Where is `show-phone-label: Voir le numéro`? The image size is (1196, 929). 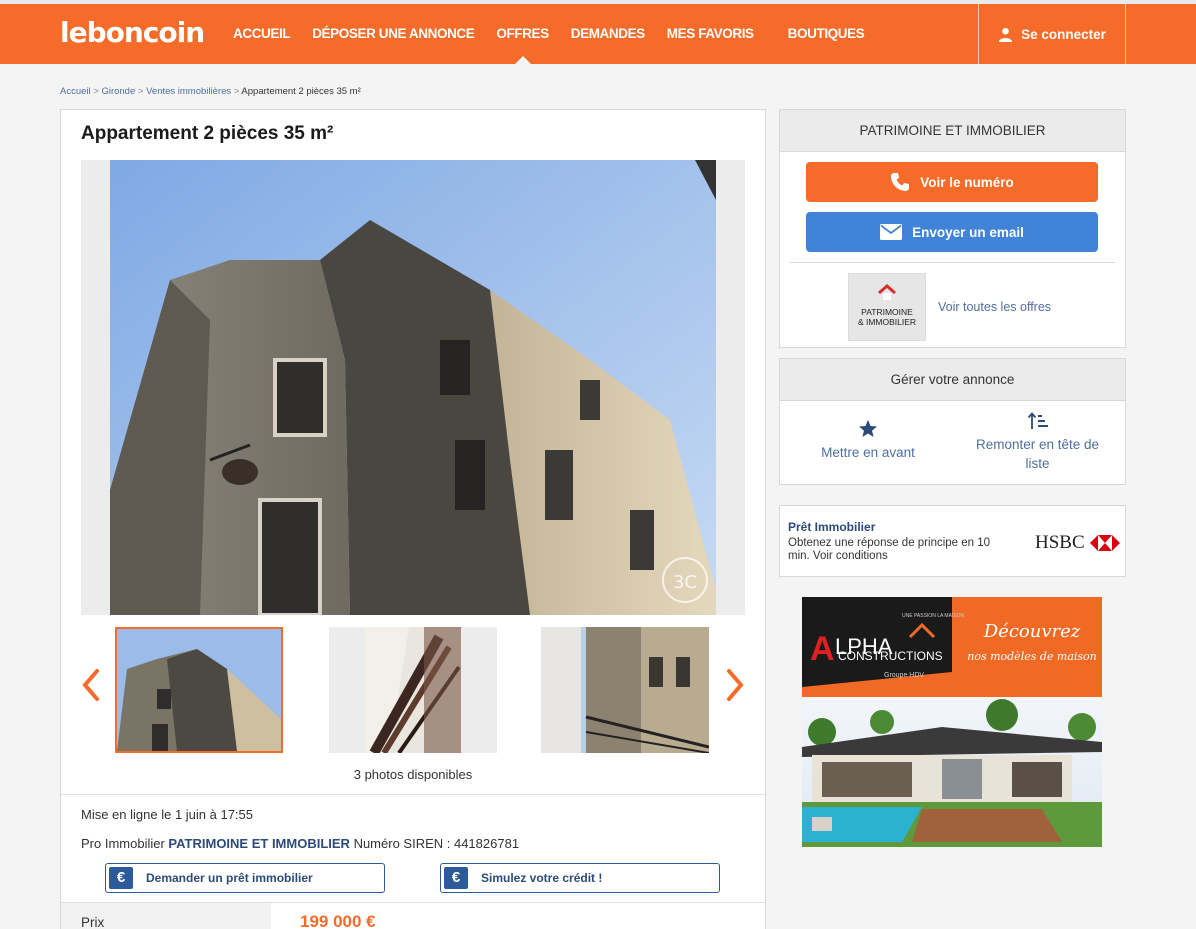 show-phone-label: Voir le numéro is located at coordinates (967, 182).